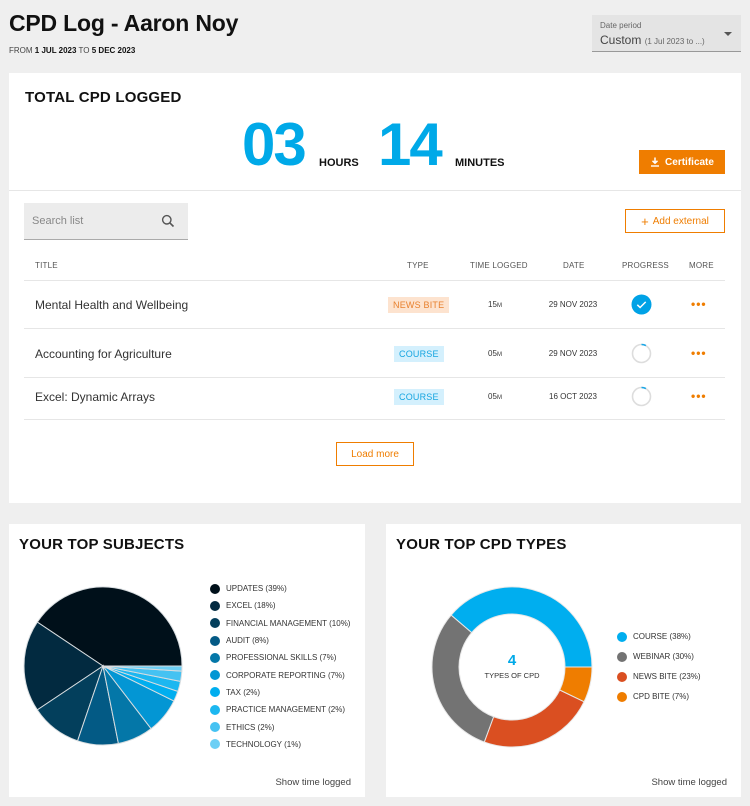 This screenshot has height=806, width=750. Describe the element at coordinates (103, 666) in the screenshot. I see `subjects-pie-chart` at that location.